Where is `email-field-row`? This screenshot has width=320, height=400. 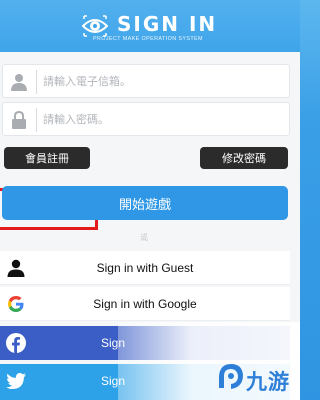
email-field-row is located at coordinates (146, 81).